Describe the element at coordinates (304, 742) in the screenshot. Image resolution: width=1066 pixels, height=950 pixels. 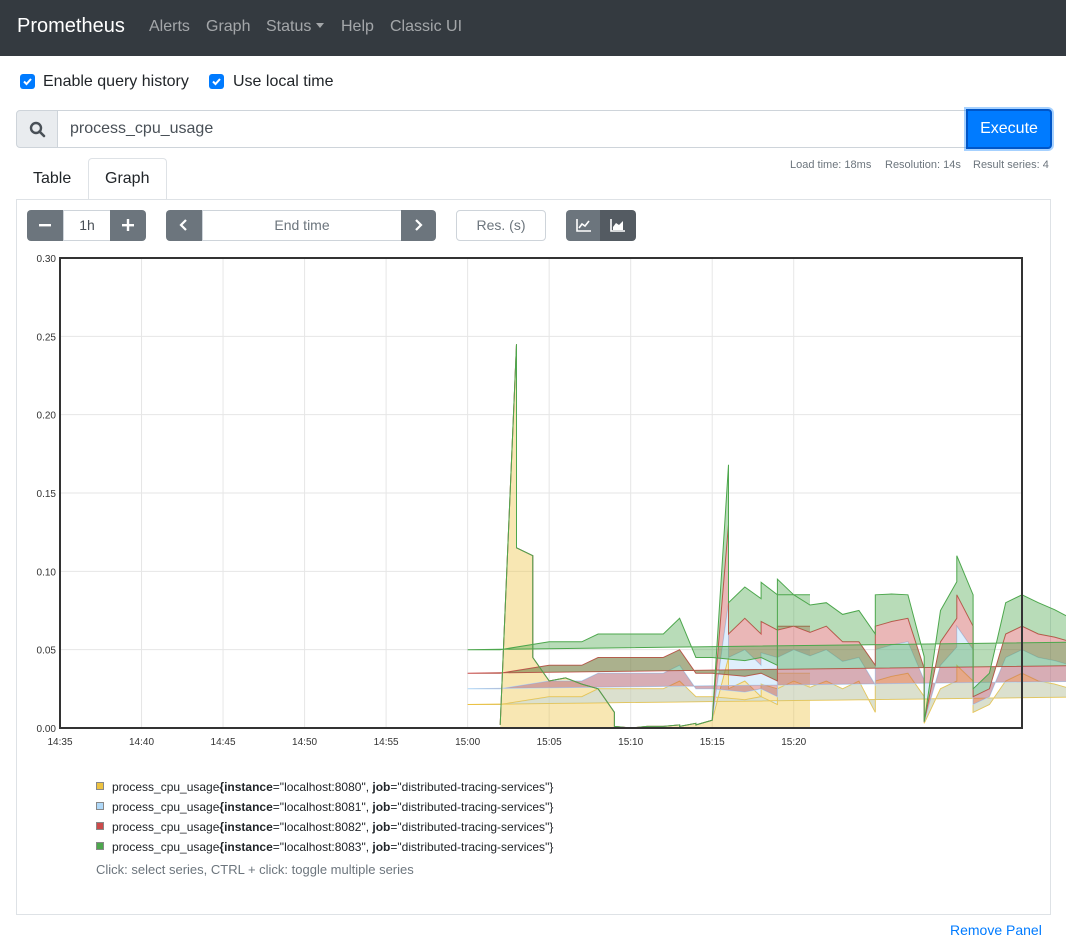
I see `x-tick-label: 14:50` at that location.